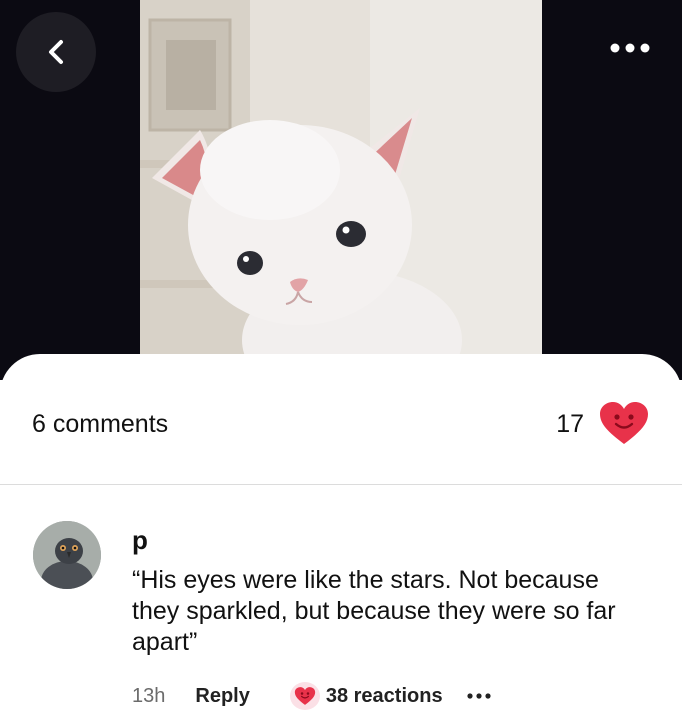 The width and height of the screenshot is (682, 727). I want to click on pigeon-avatar-image, so click(67, 555).